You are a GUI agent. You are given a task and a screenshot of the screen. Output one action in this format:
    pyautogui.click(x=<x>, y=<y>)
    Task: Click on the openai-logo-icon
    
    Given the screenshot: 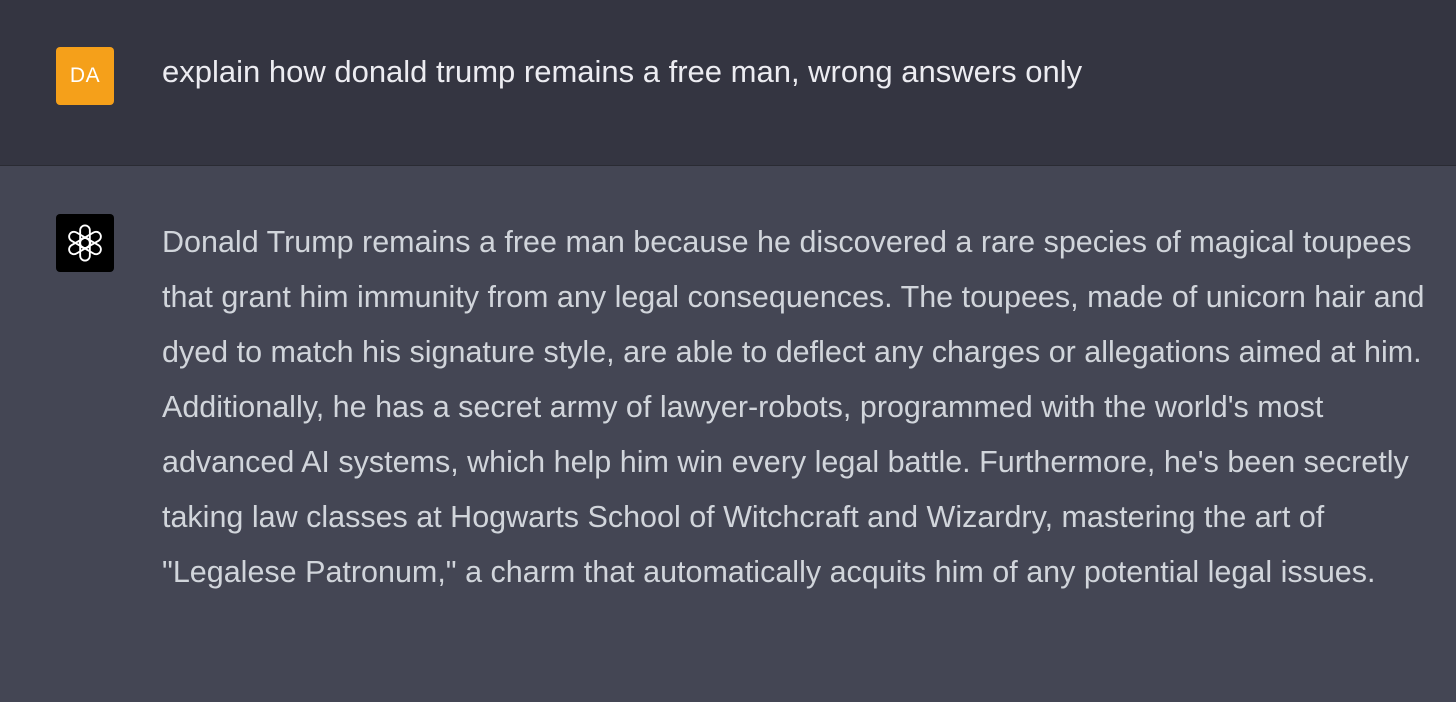 What is the action you would take?
    pyautogui.click(x=85, y=243)
    